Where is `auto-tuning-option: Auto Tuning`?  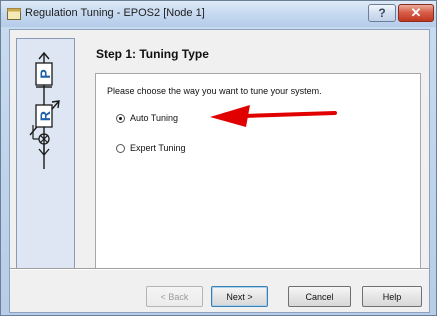 auto-tuning-option: Auto Tuning is located at coordinates (147, 118).